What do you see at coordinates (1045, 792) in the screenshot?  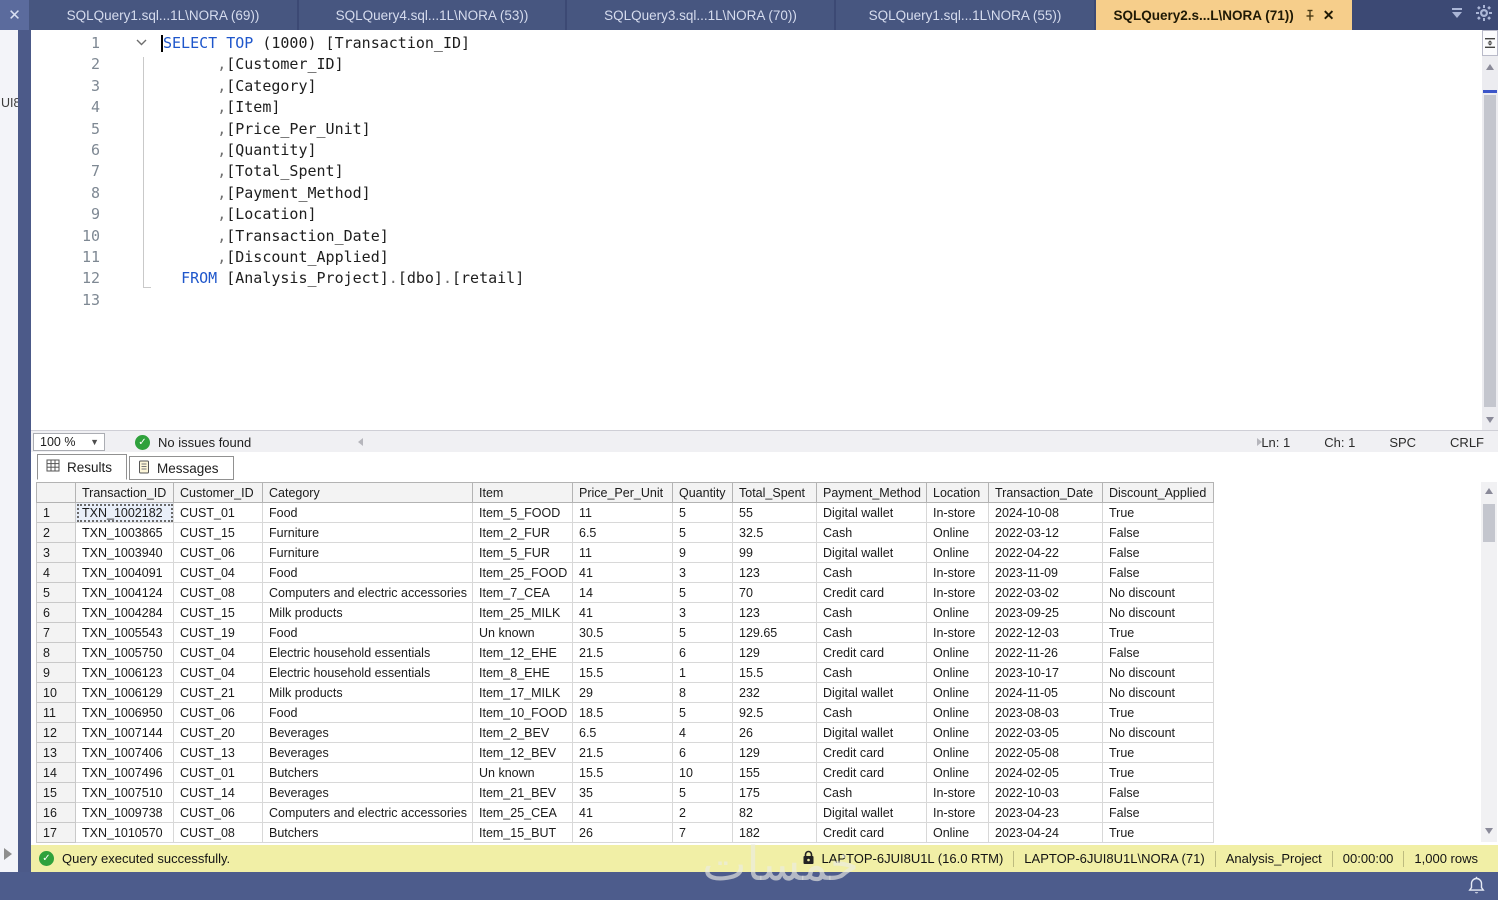 I see `grid-cell: 2022-10-03` at bounding box center [1045, 792].